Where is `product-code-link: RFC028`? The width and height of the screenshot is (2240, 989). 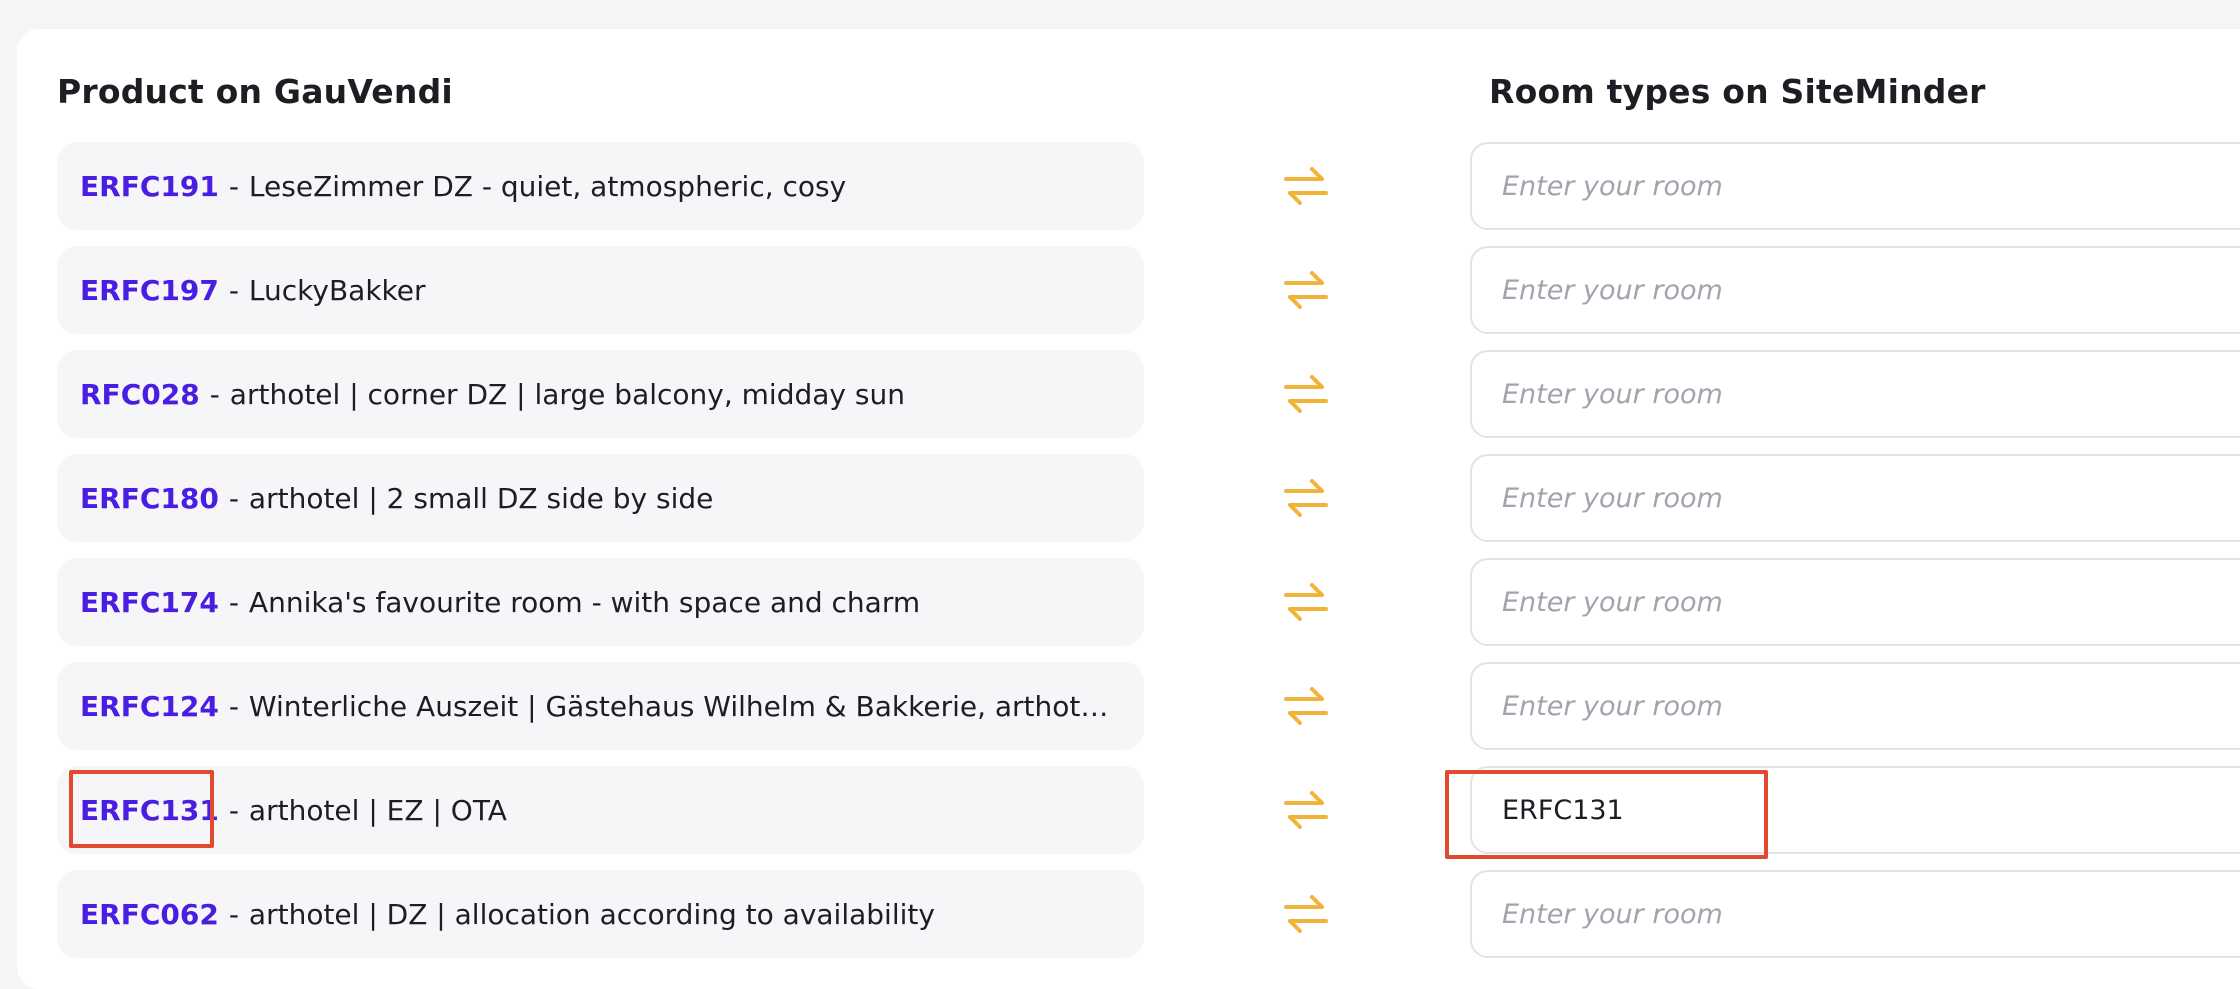
product-code-link: RFC028 is located at coordinates (140, 394).